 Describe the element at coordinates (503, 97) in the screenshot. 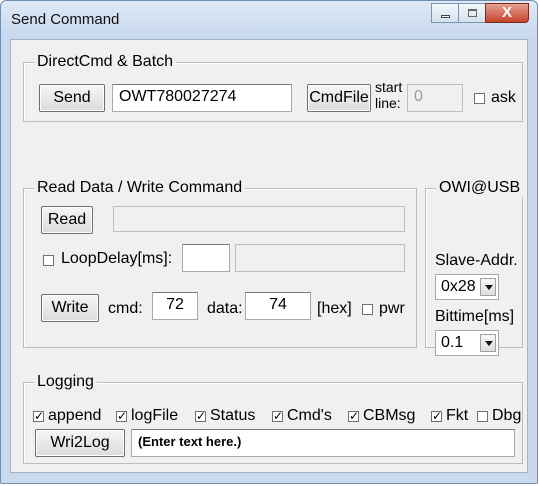

I see `ask-label: ask` at that location.